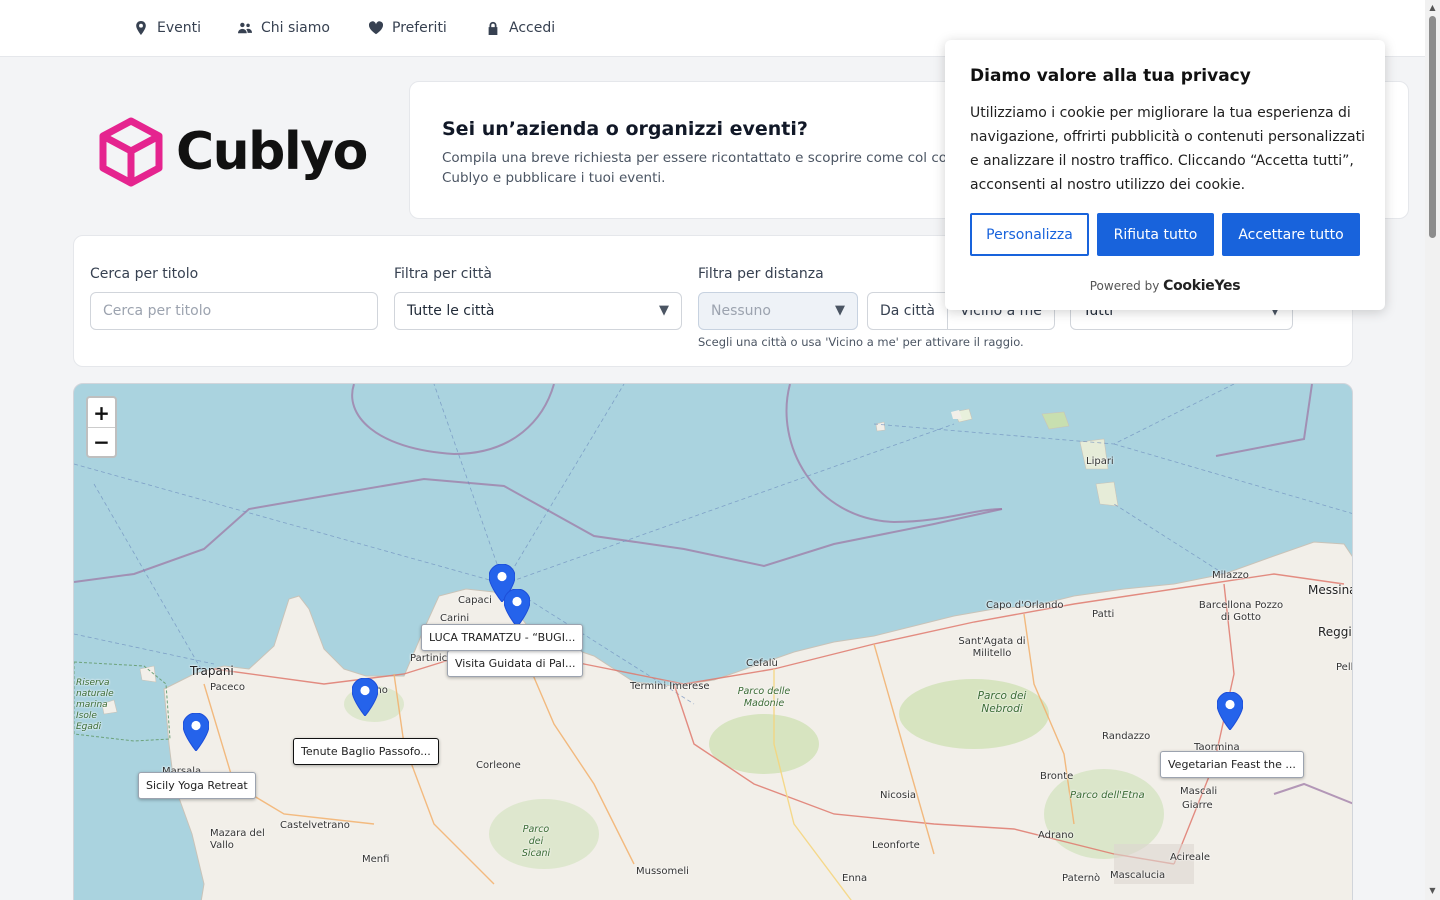  Describe the element at coordinates (144, 274) in the screenshot. I see `title-filter-label: Cerca per titolo` at that location.